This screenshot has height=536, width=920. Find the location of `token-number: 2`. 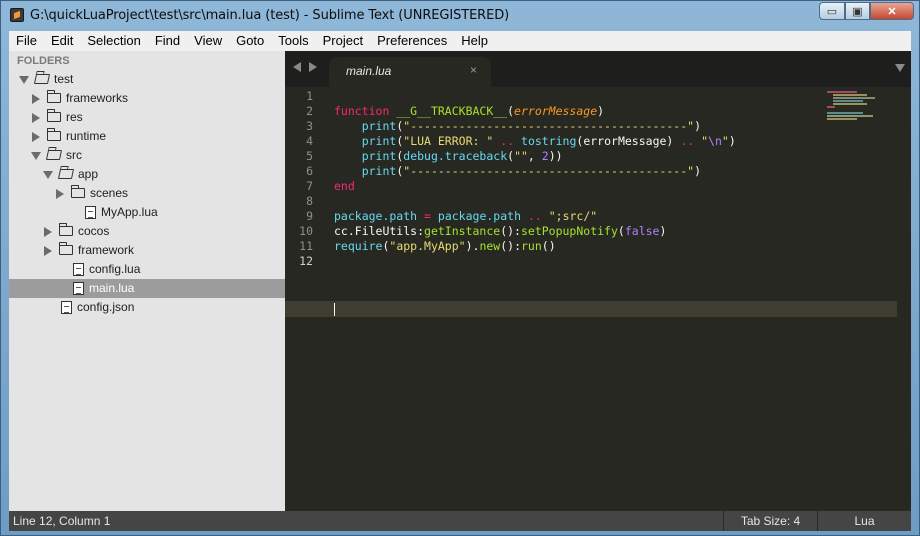

token-number: 2 is located at coordinates (545, 156).